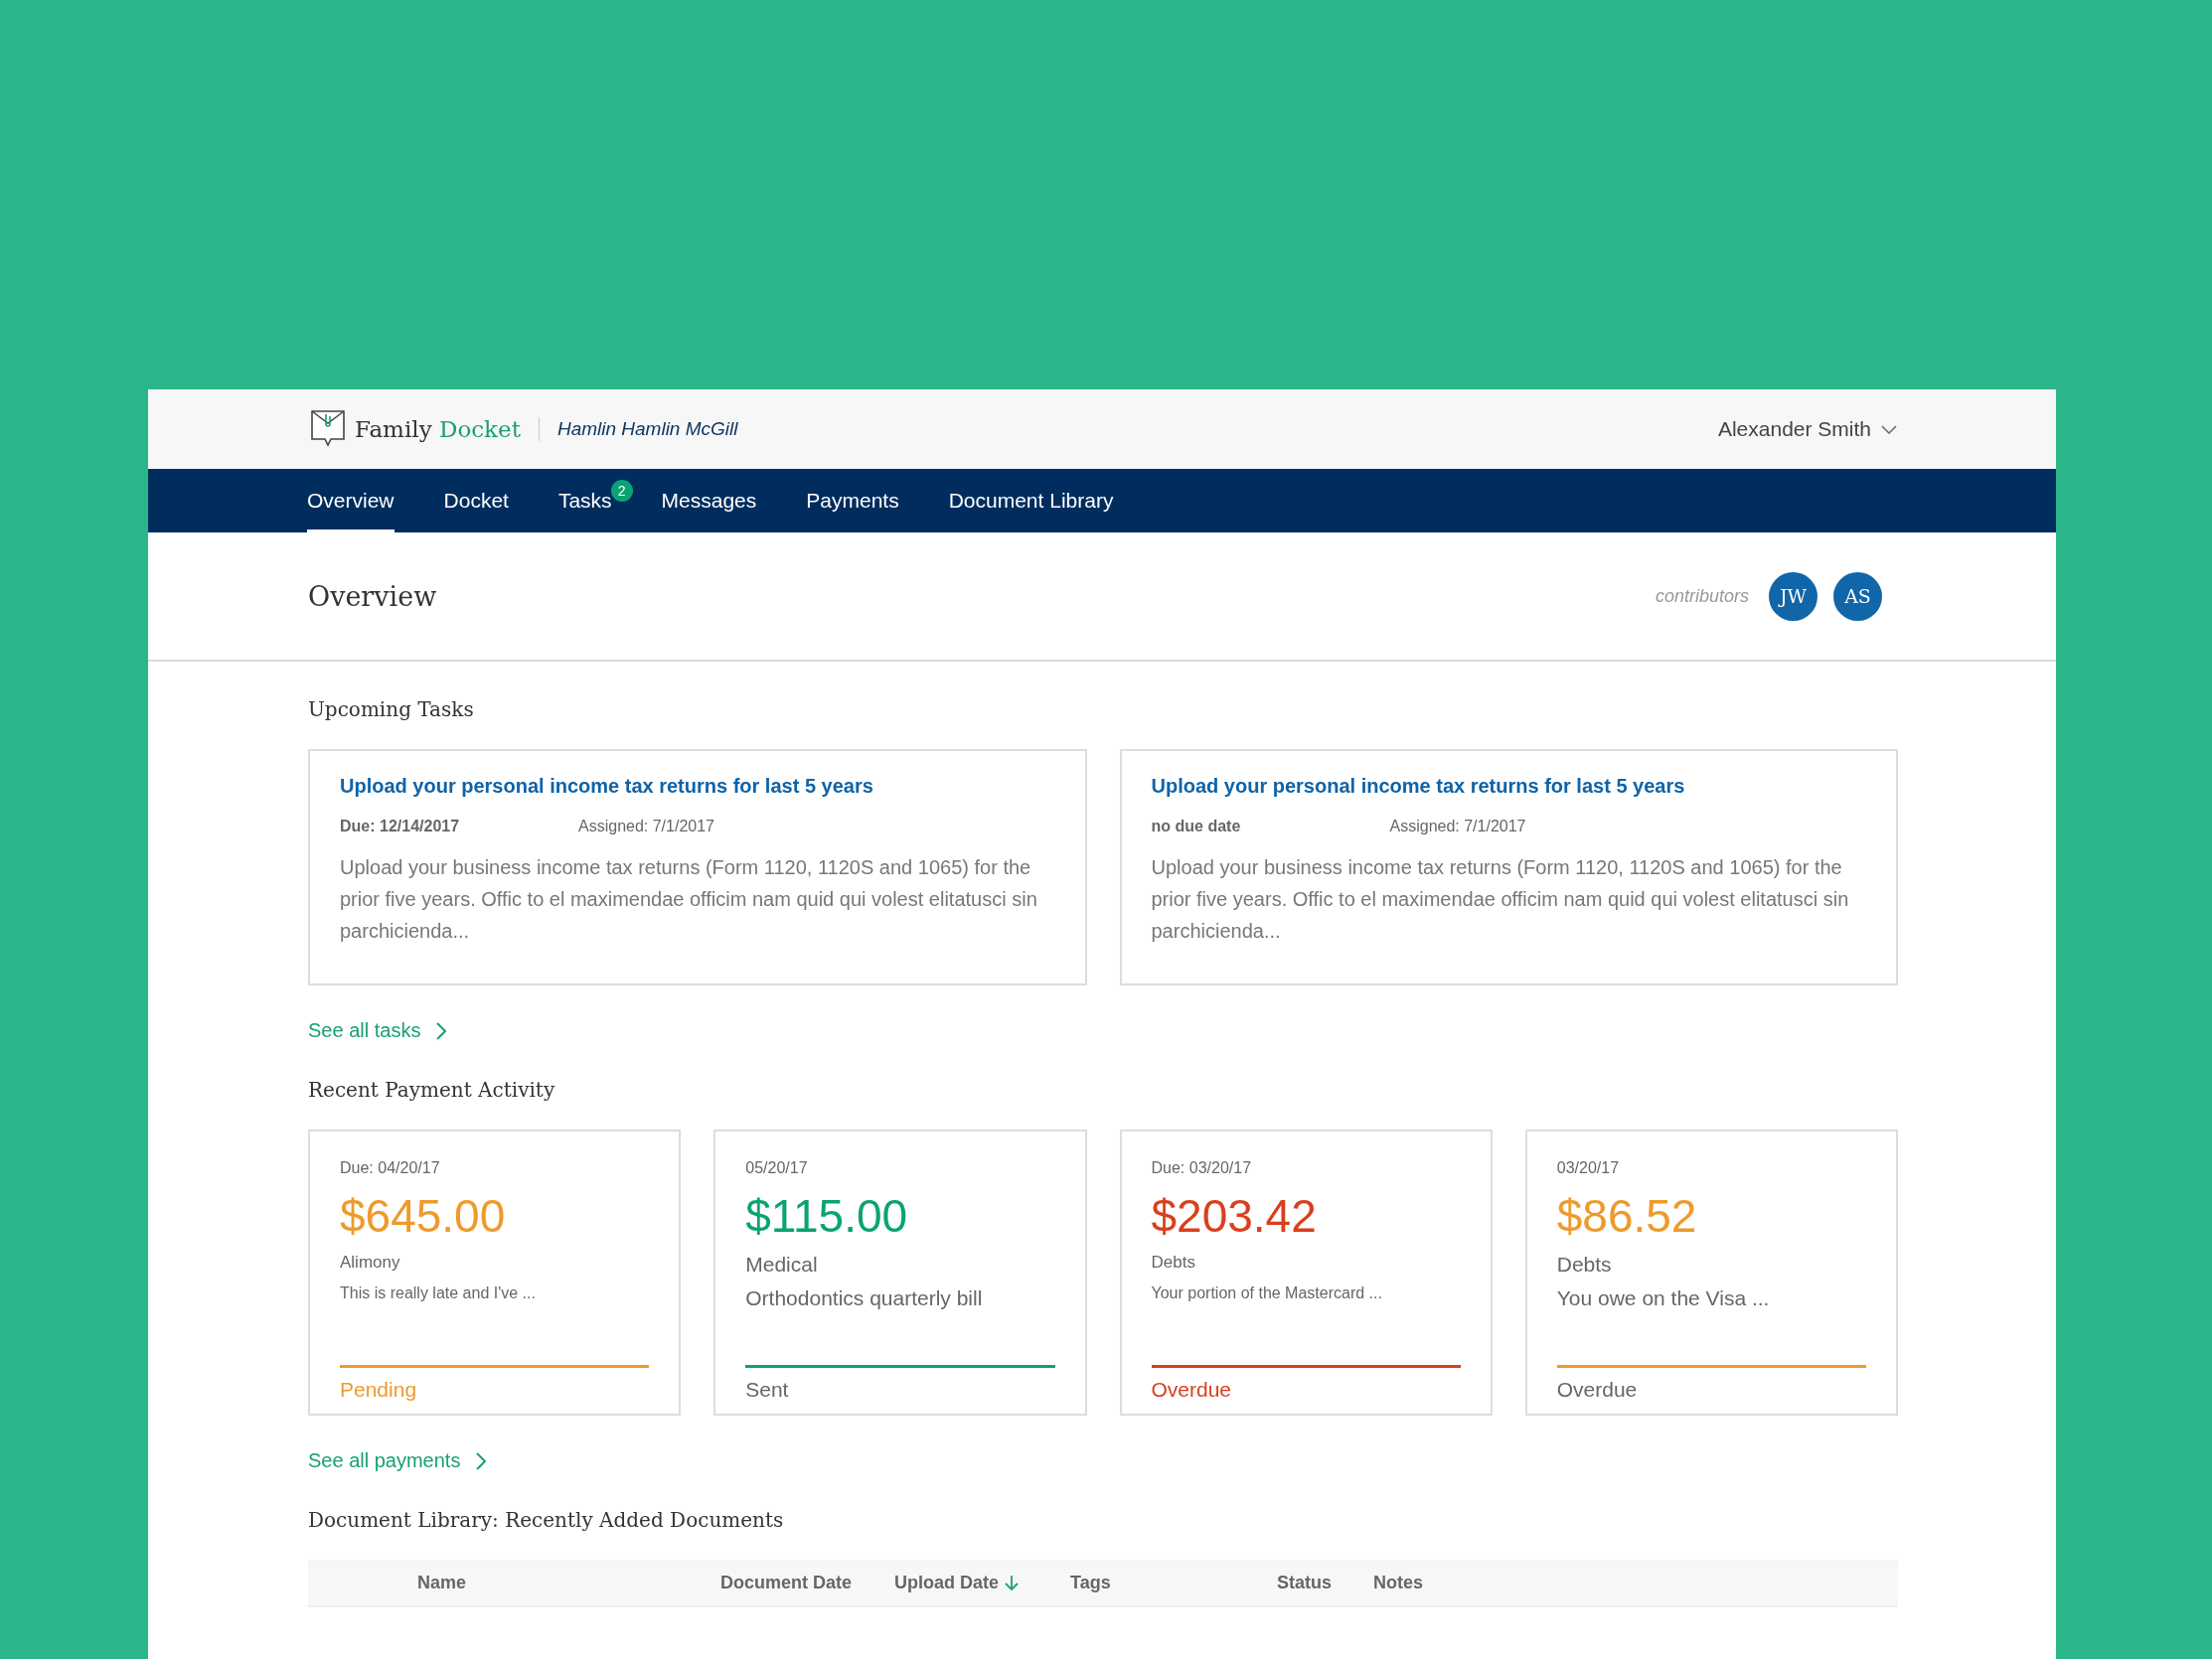 The height and width of the screenshot is (1659, 2212). Describe the element at coordinates (370, 1263) in the screenshot. I see `payment-category: Alimony` at that location.